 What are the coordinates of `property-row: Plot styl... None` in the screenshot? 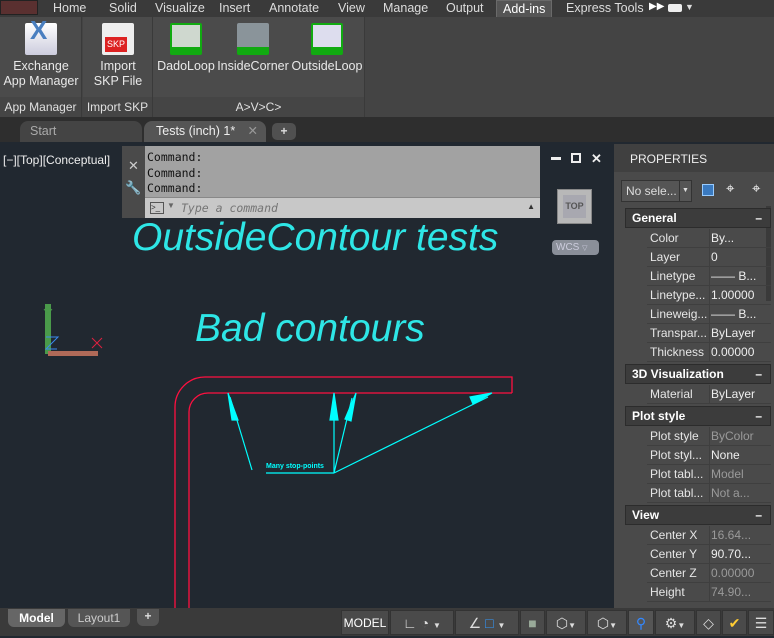 It's located at (709, 455).